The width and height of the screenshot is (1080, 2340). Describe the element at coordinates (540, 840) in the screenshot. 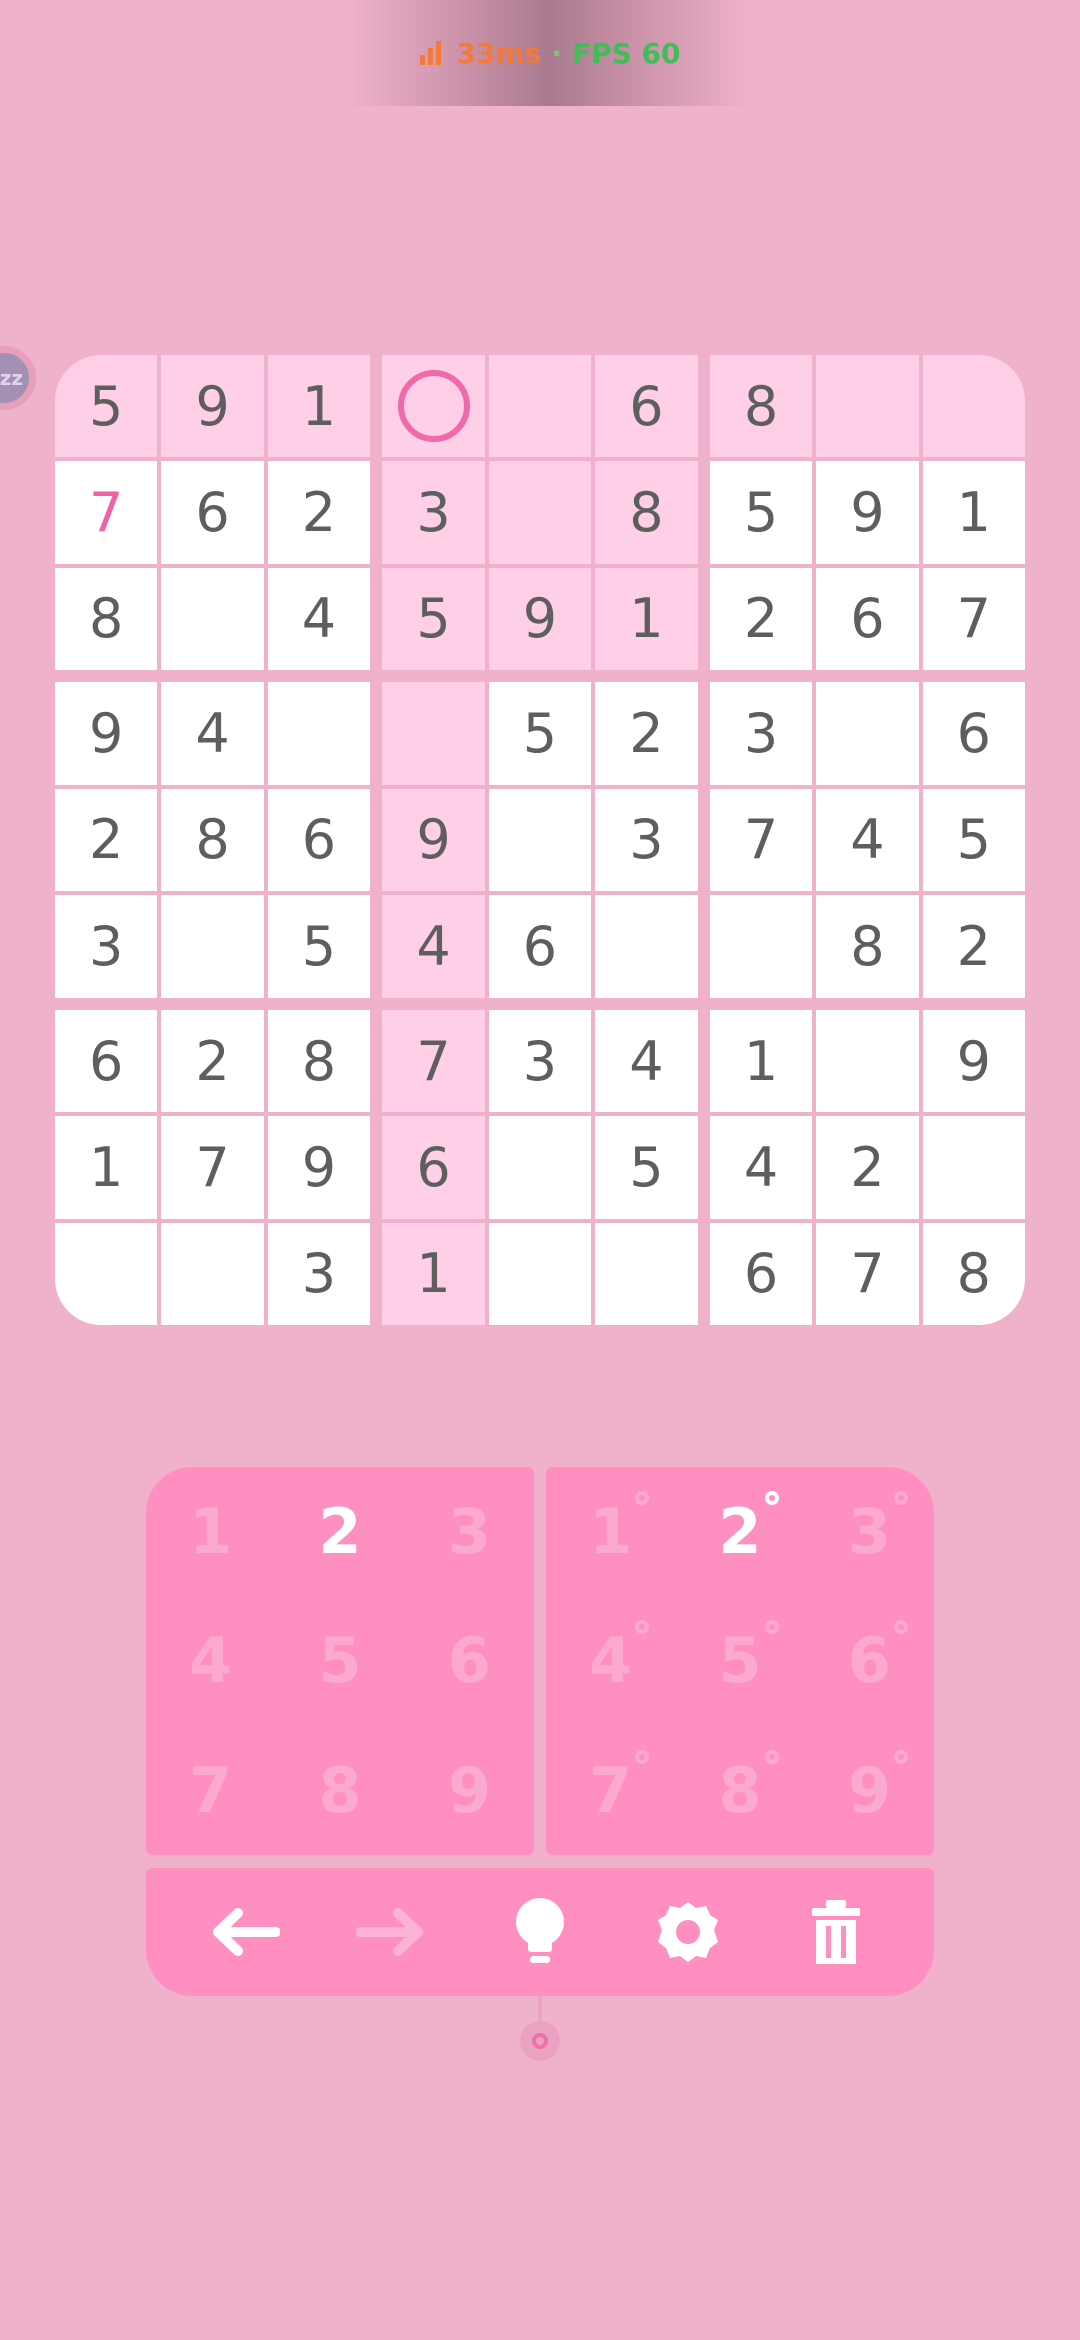

I see `sudoku-cell-r5-c5` at that location.